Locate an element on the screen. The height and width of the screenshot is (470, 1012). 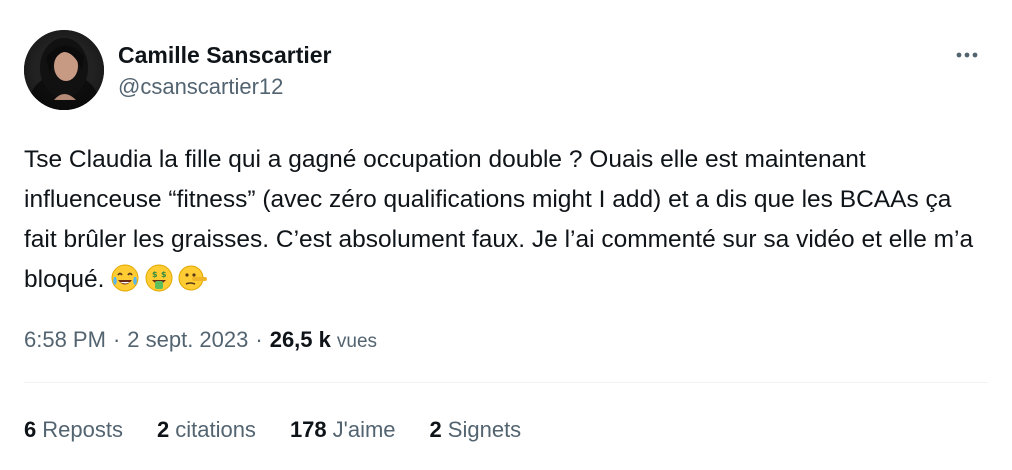
views-count: 26,5 k is located at coordinates (300, 340).